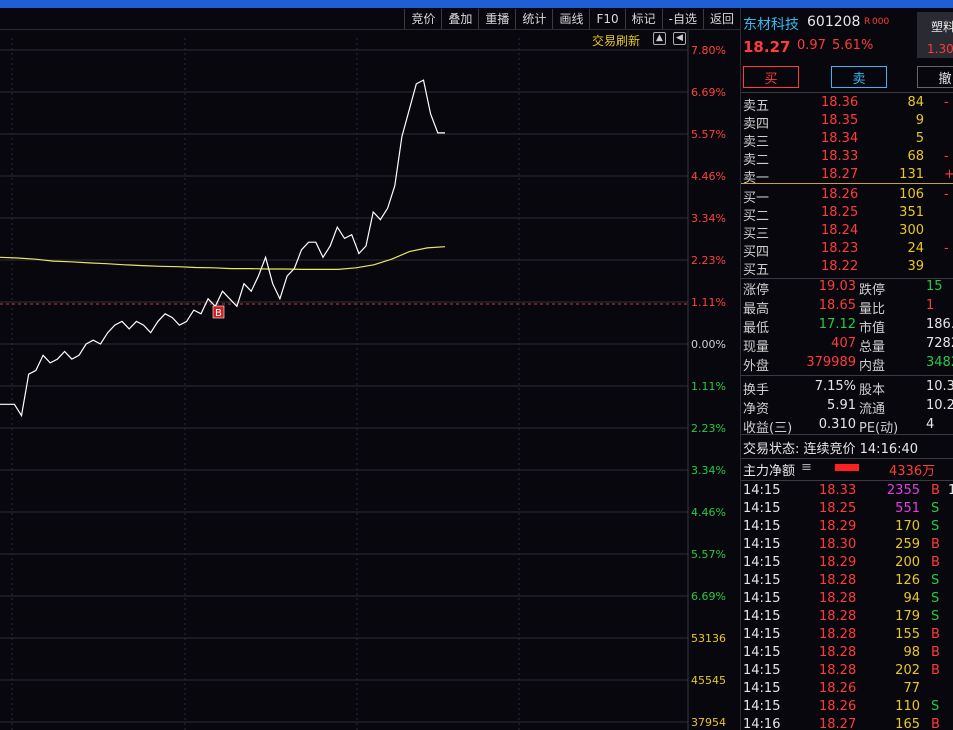 This screenshot has height=730, width=953. What do you see at coordinates (847, 723) in the screenshot?
I see `tick-row: 14:16 18.27 165 B` at bounding box center [847, 723].